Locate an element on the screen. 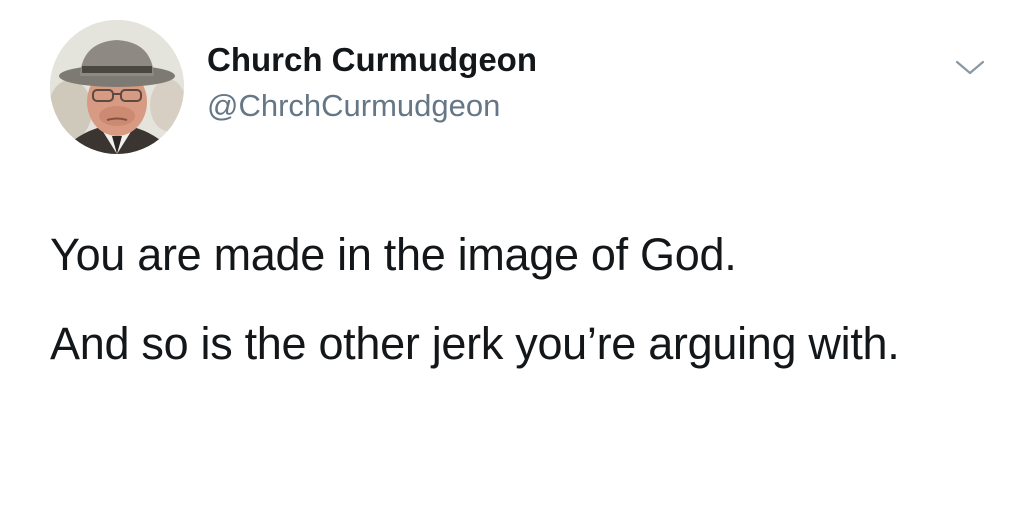  avatar is located at coordinates (117, 87).